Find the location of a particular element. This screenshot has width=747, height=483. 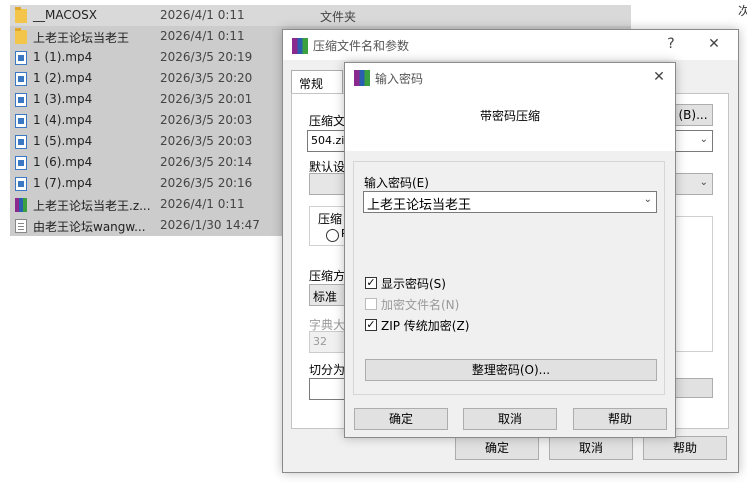

ok-button: 确定 is located at coordinates (497, 448).